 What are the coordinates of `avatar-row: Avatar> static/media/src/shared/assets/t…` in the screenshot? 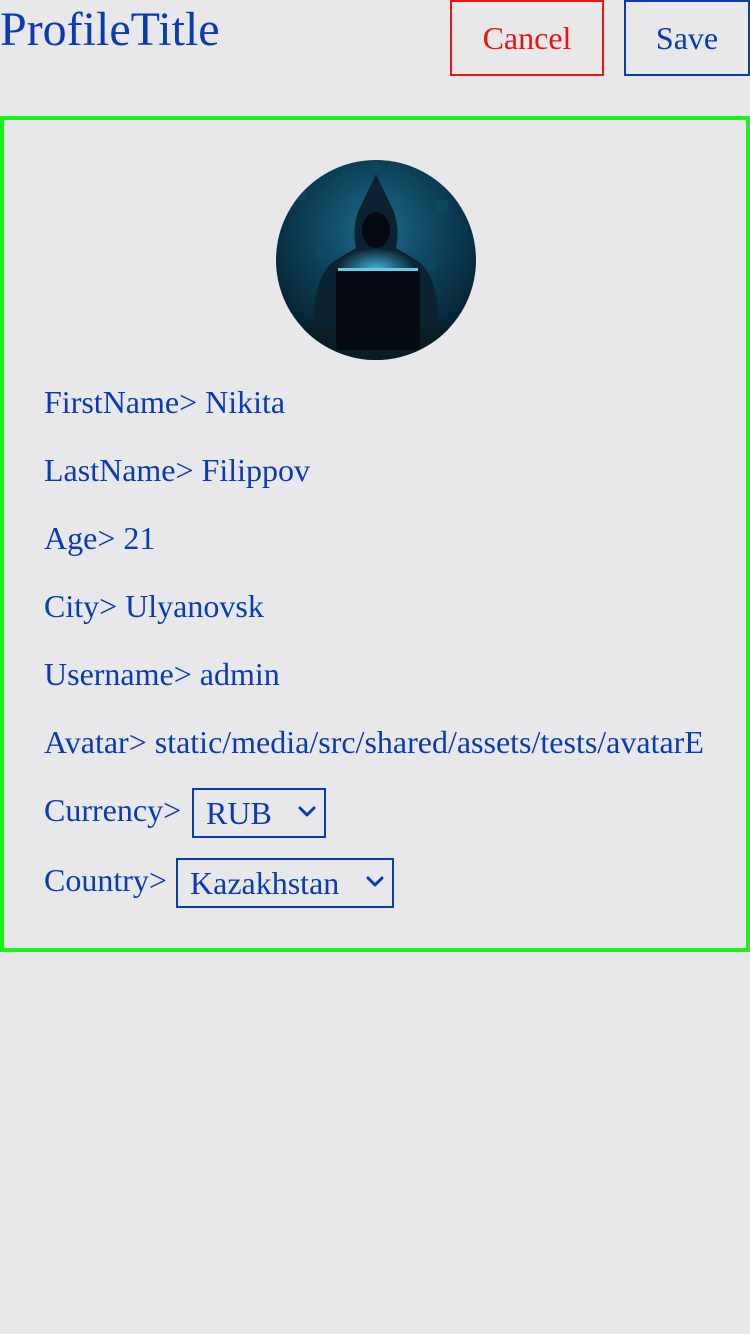 It's located at (374, 742).